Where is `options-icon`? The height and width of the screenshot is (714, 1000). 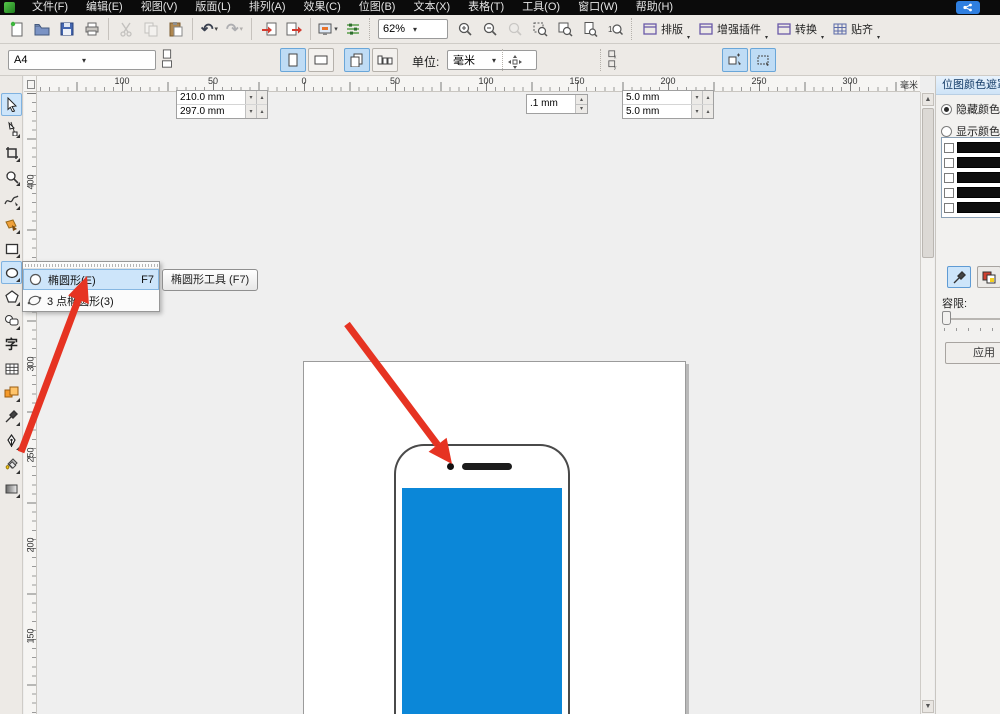
options-icon is located at coordinates (352, 29).